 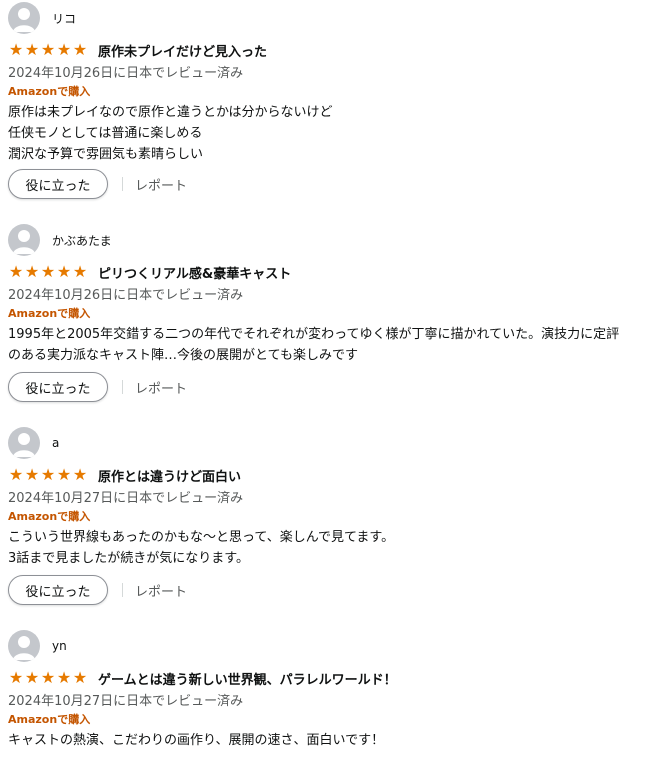 I want to click on review-body: キャストの熱演、こだわりの画作り、展開の速さ、面白いです！, so click(x=196, y=740).